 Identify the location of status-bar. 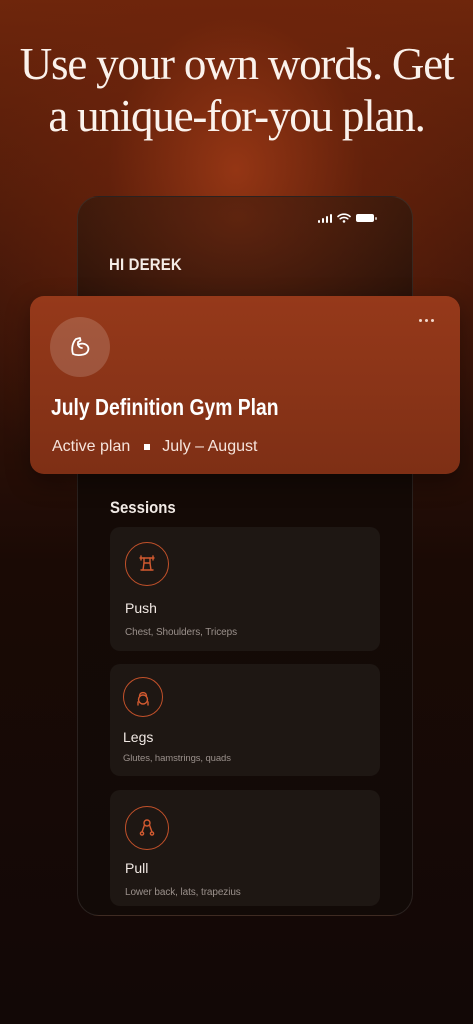
(347, 218).